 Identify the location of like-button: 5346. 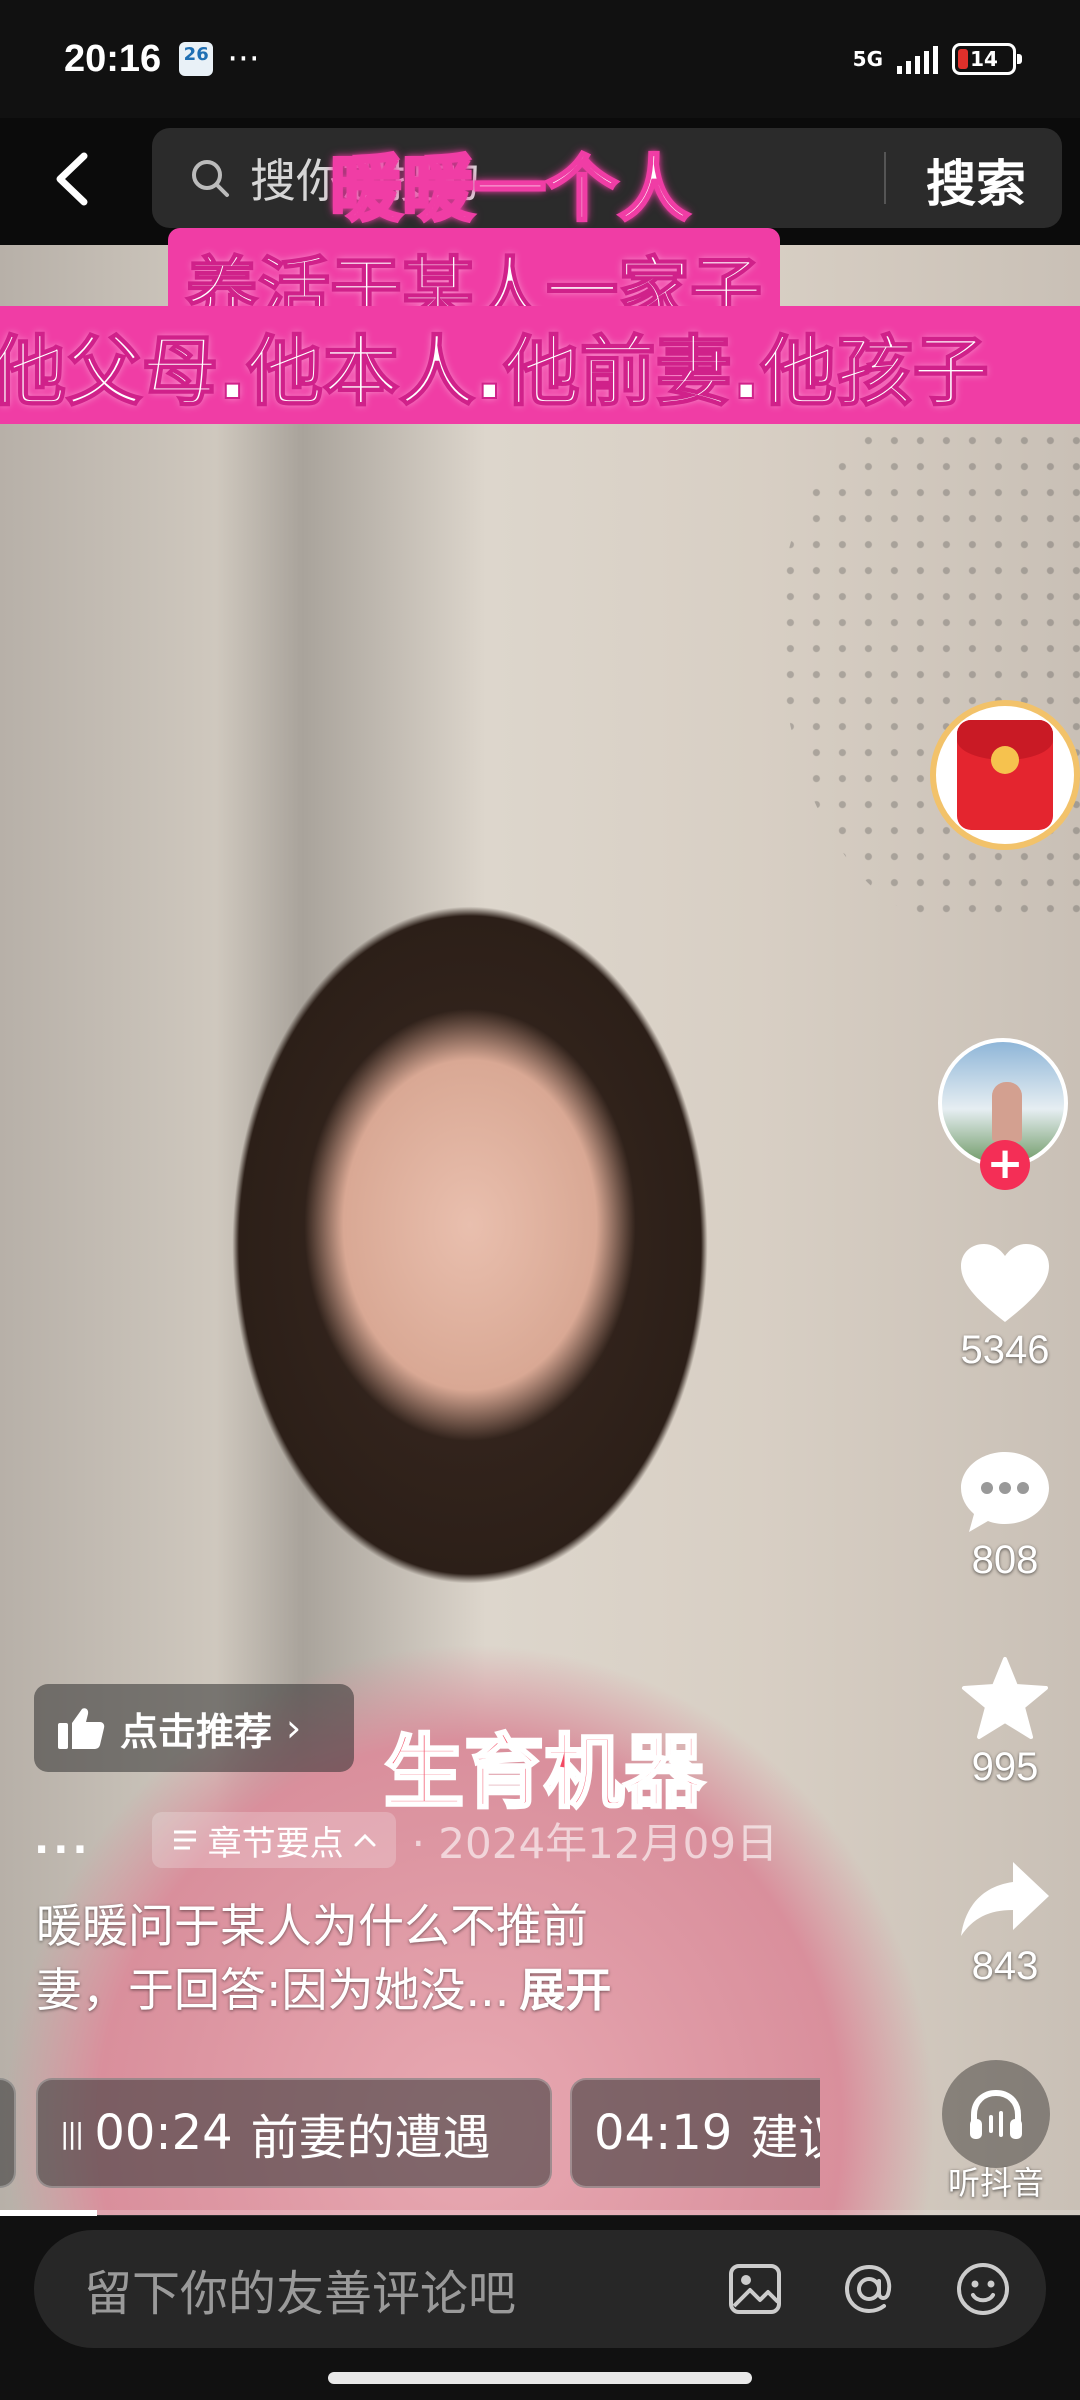
(1005, 1306).